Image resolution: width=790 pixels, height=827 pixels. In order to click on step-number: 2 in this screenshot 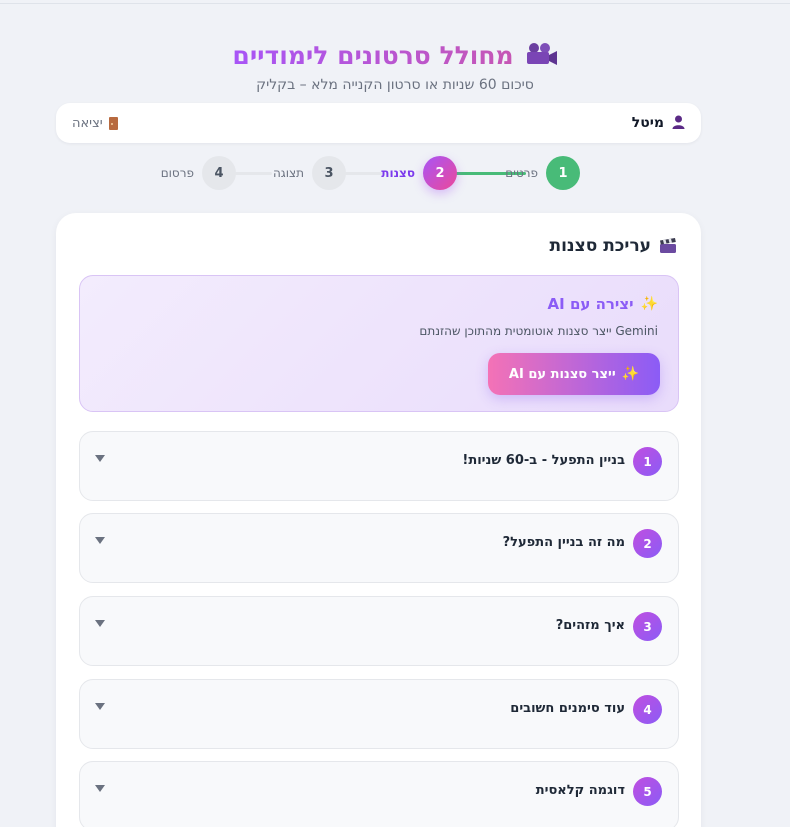, I will do `click(440, 173)`.